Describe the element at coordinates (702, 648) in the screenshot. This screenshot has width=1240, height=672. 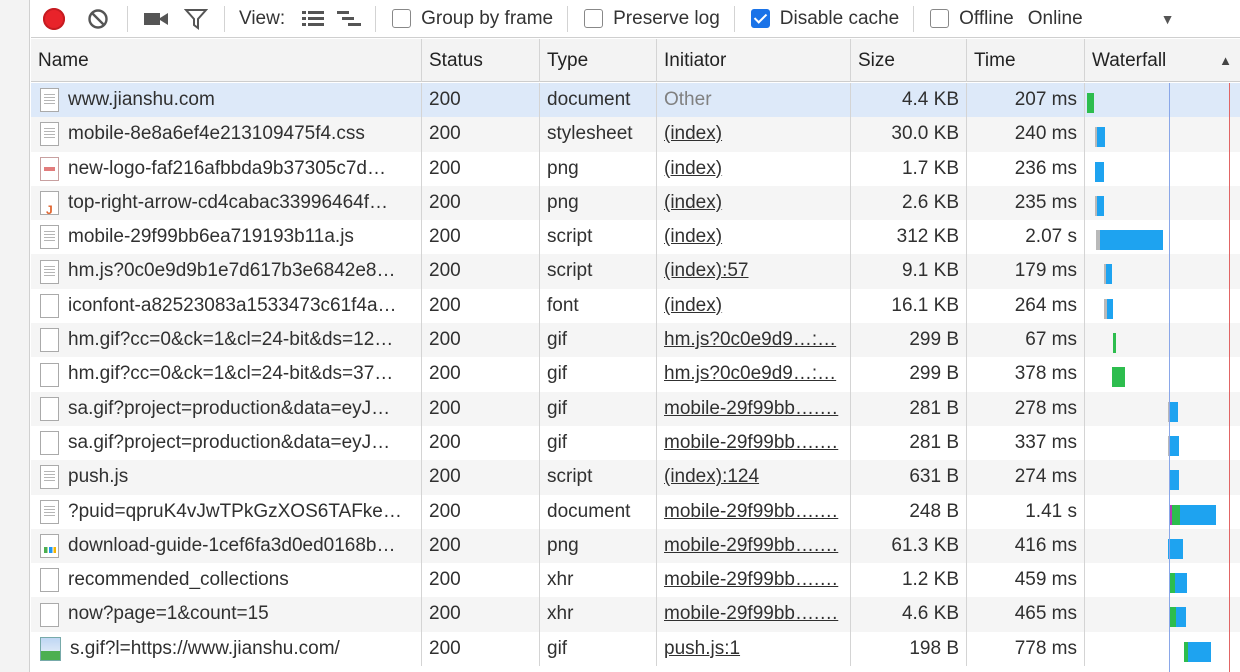
I see `initiator-link: push.js:1` at that location.